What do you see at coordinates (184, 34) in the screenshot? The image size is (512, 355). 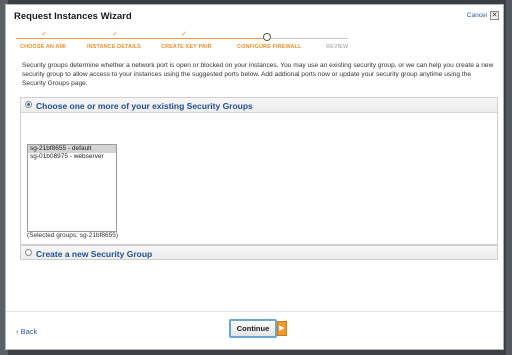 I see `step-3-check-icon: ✓` at bounding box center [184, 34].